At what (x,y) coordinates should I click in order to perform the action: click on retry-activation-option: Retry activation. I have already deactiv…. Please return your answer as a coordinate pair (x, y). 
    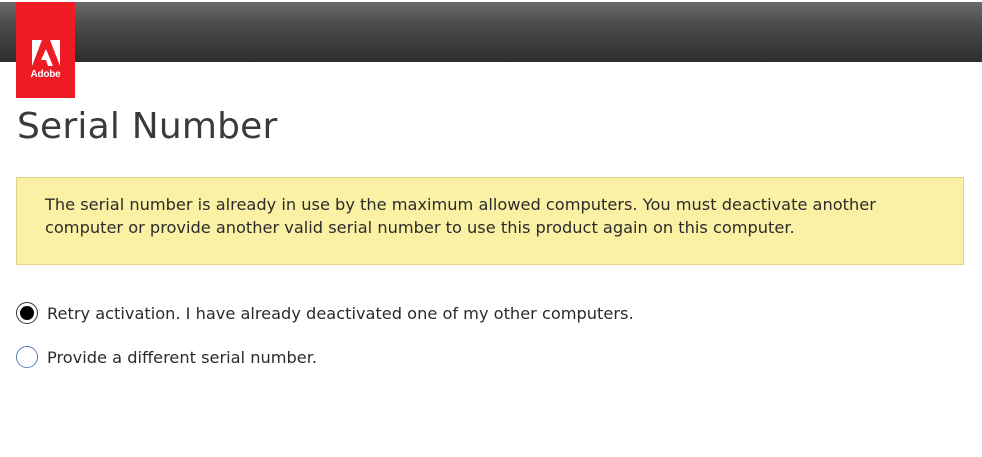
    Looking at the image, I should click on (325, 313).